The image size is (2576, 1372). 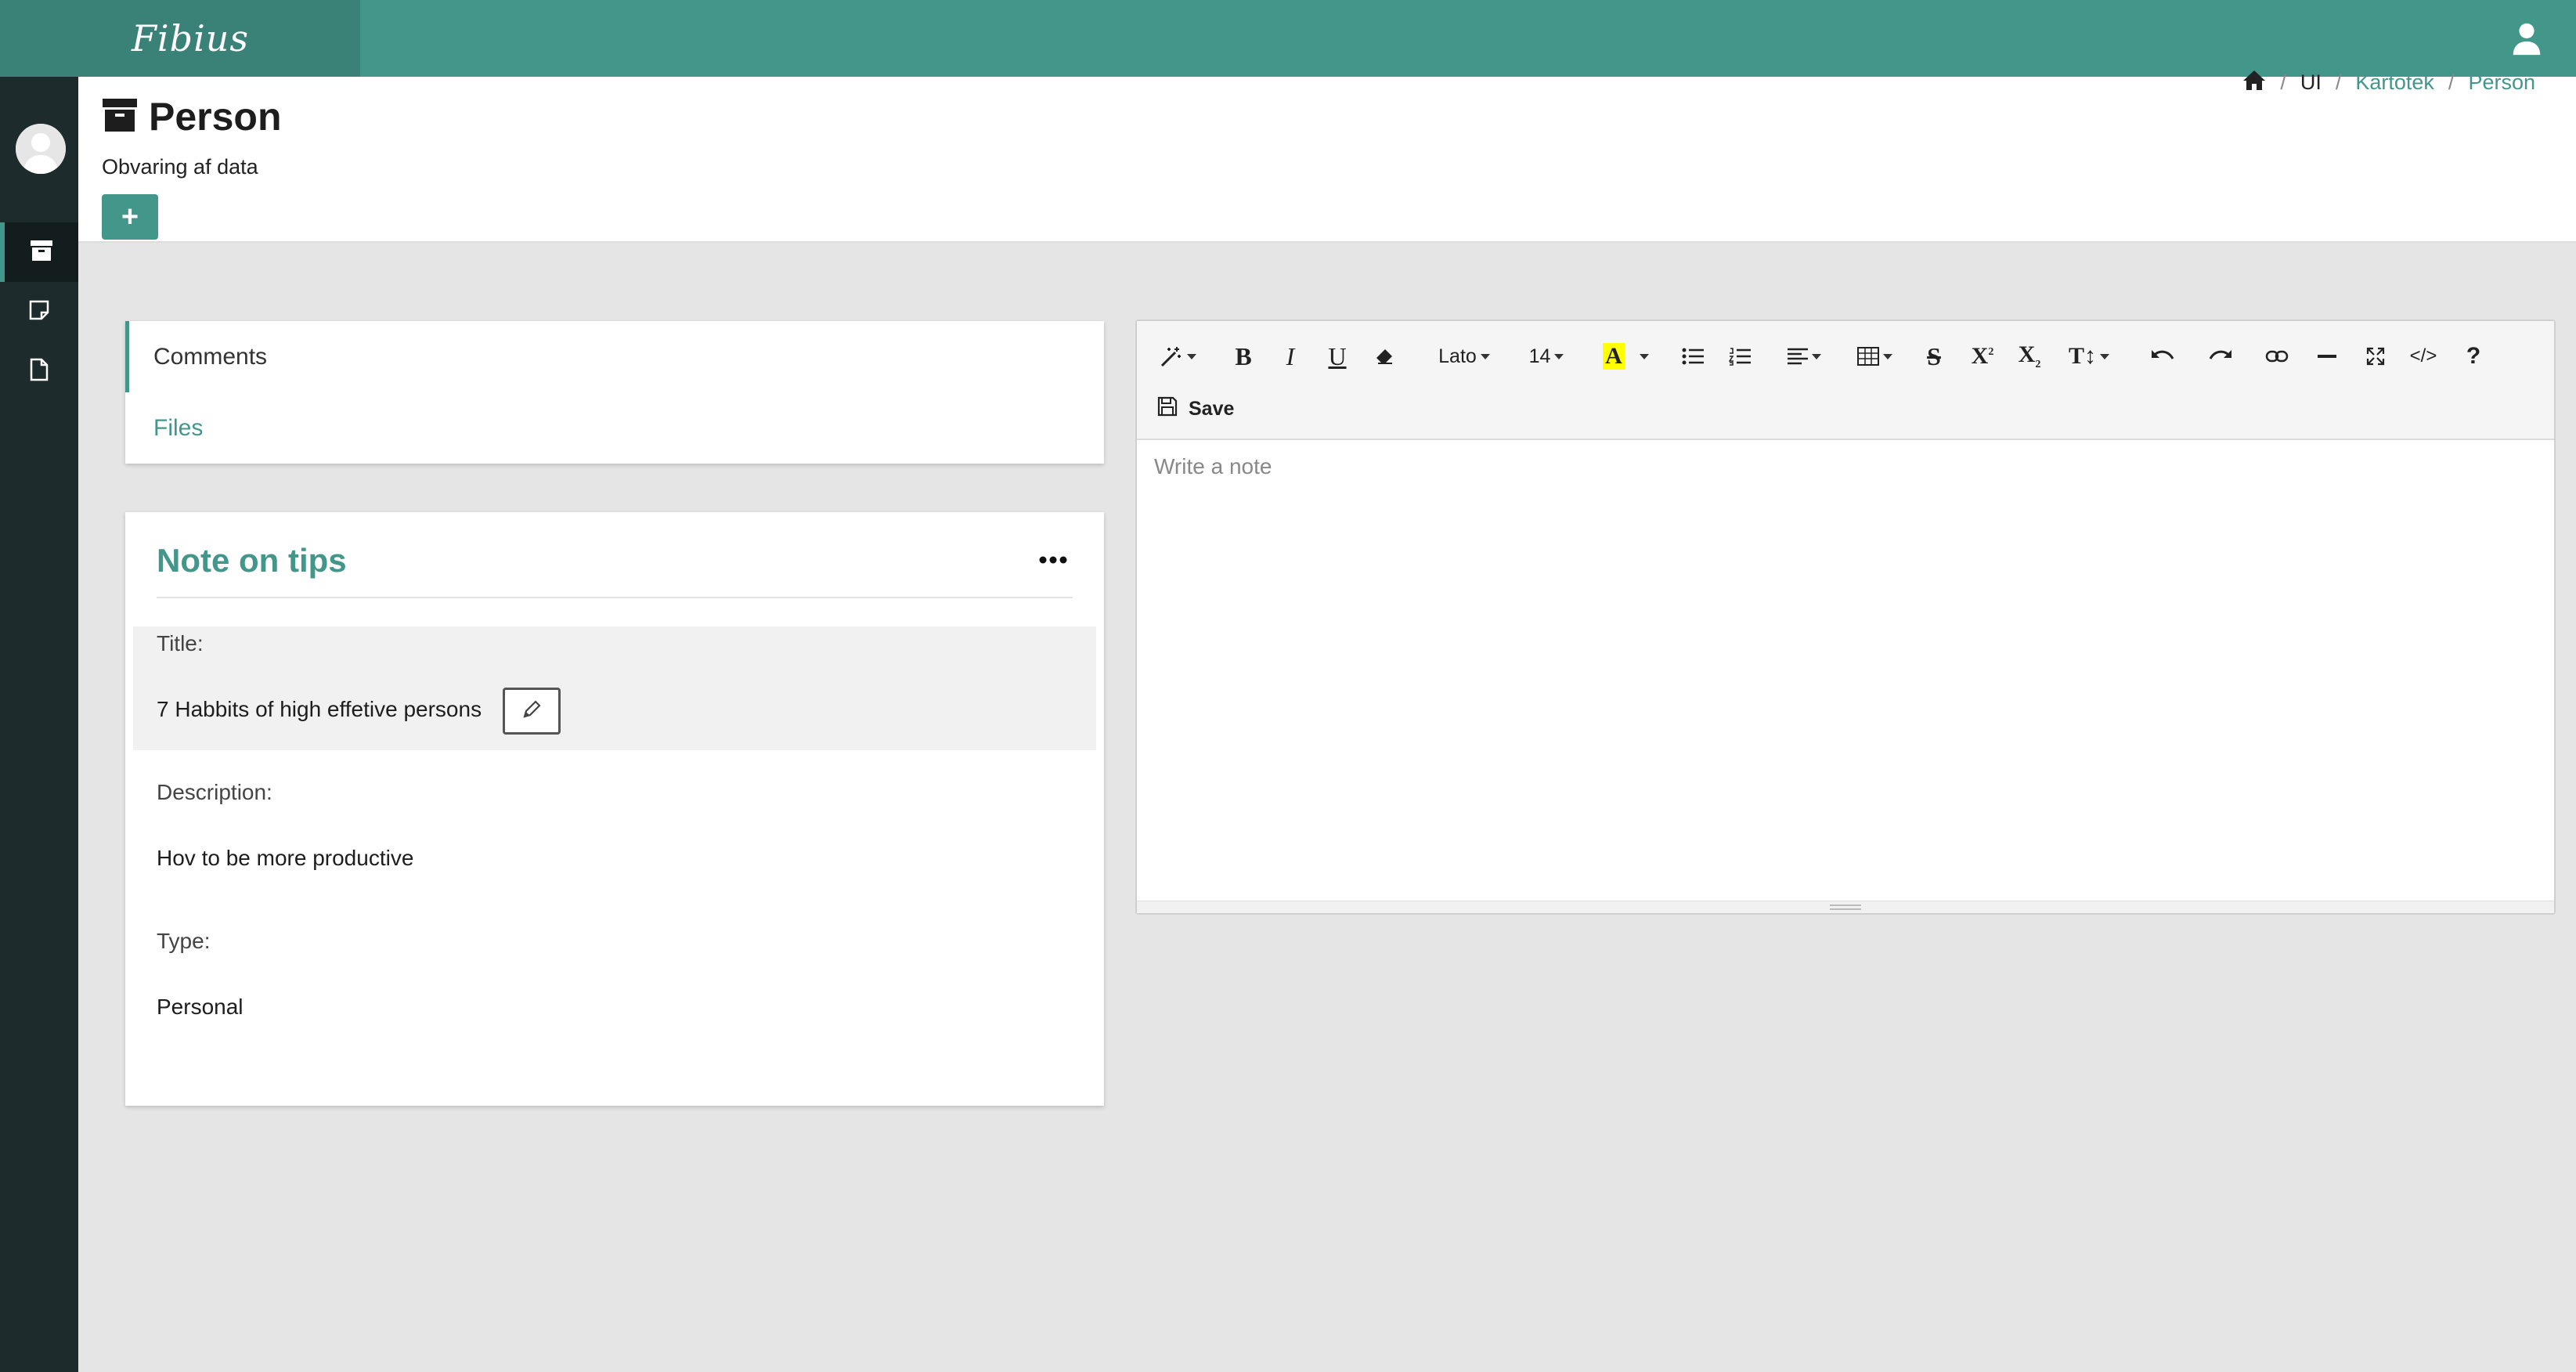 I want to click on ordered-list-button, so click(x=1739, y=356).